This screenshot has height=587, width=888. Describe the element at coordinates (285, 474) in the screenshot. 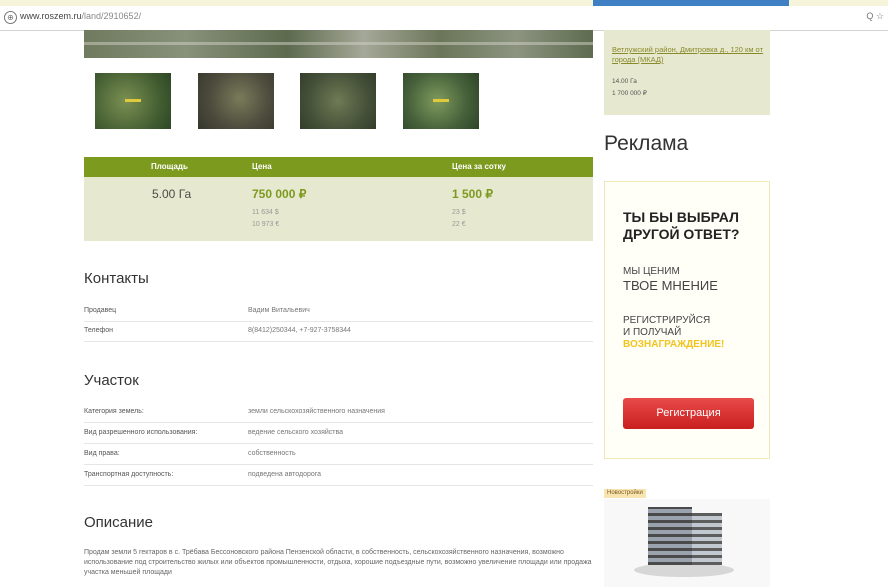

I see `row-value: подведена автодорога` at that location.